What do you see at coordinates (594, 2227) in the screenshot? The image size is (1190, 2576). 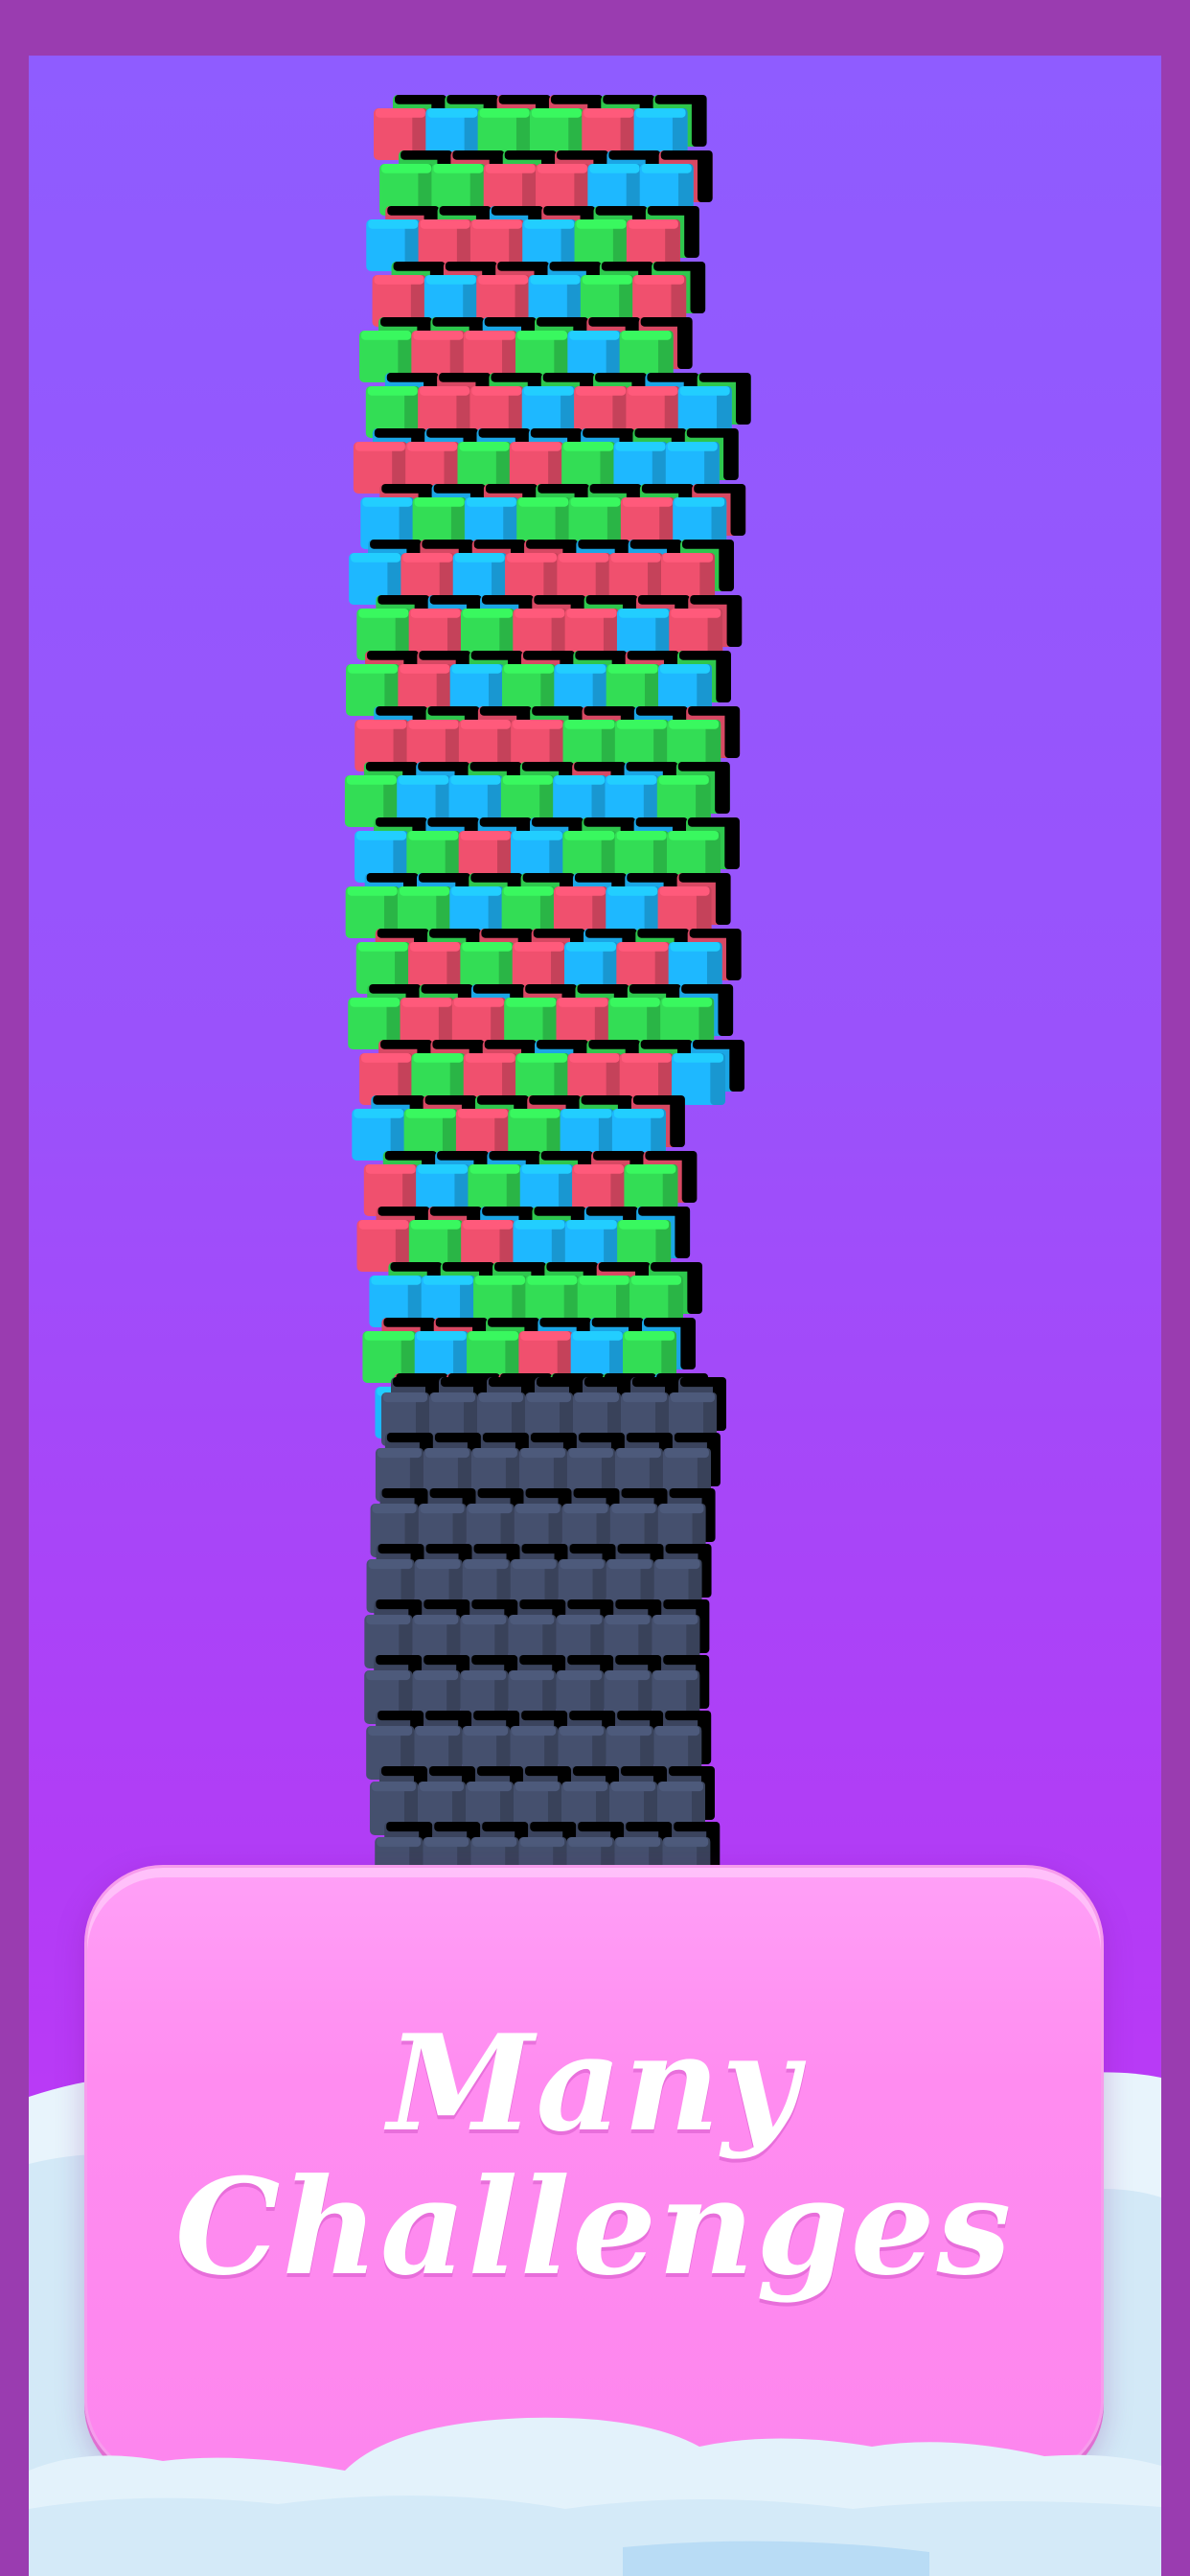 I see `title-line-2: Challenges` at bounding box center [594, 2227].